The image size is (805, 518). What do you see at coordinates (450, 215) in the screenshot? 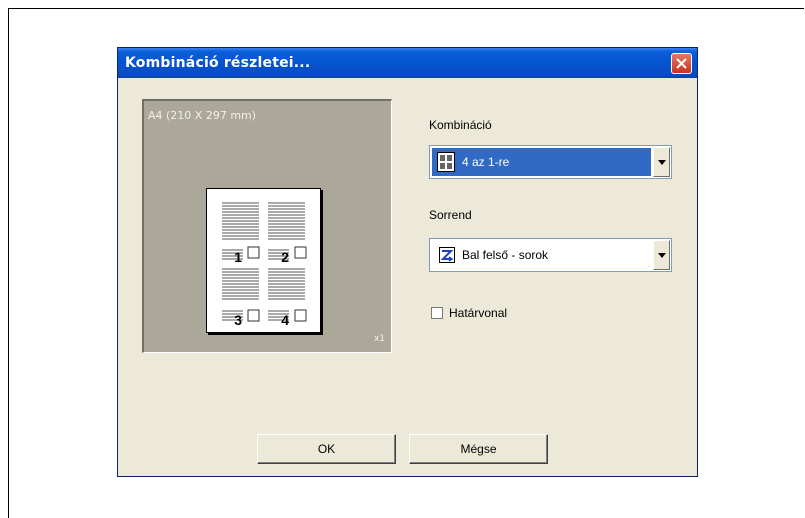
I see `order-label: Sorrend` at bounding box center [450, 215].